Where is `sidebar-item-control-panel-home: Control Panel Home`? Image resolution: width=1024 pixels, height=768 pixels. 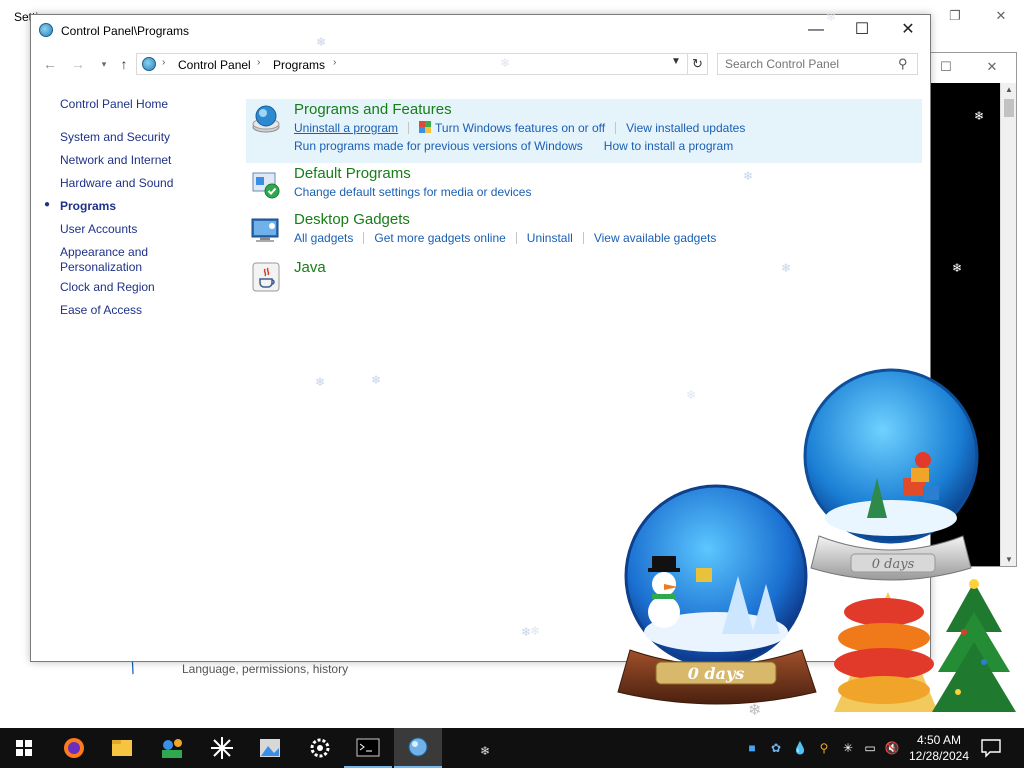 sidebar-item-control-panel-home: Control Panel Home is located at coordinates (140, 104).